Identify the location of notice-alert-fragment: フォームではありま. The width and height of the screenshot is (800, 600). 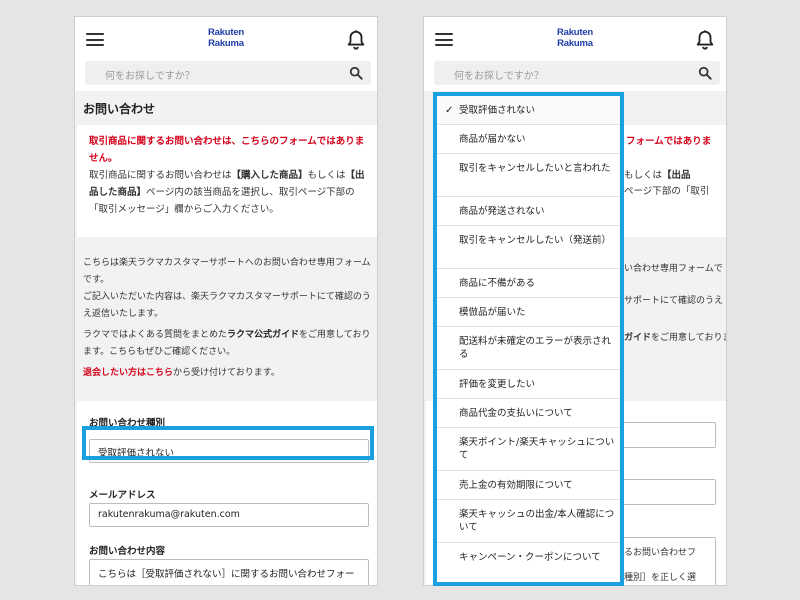
(669, 141).